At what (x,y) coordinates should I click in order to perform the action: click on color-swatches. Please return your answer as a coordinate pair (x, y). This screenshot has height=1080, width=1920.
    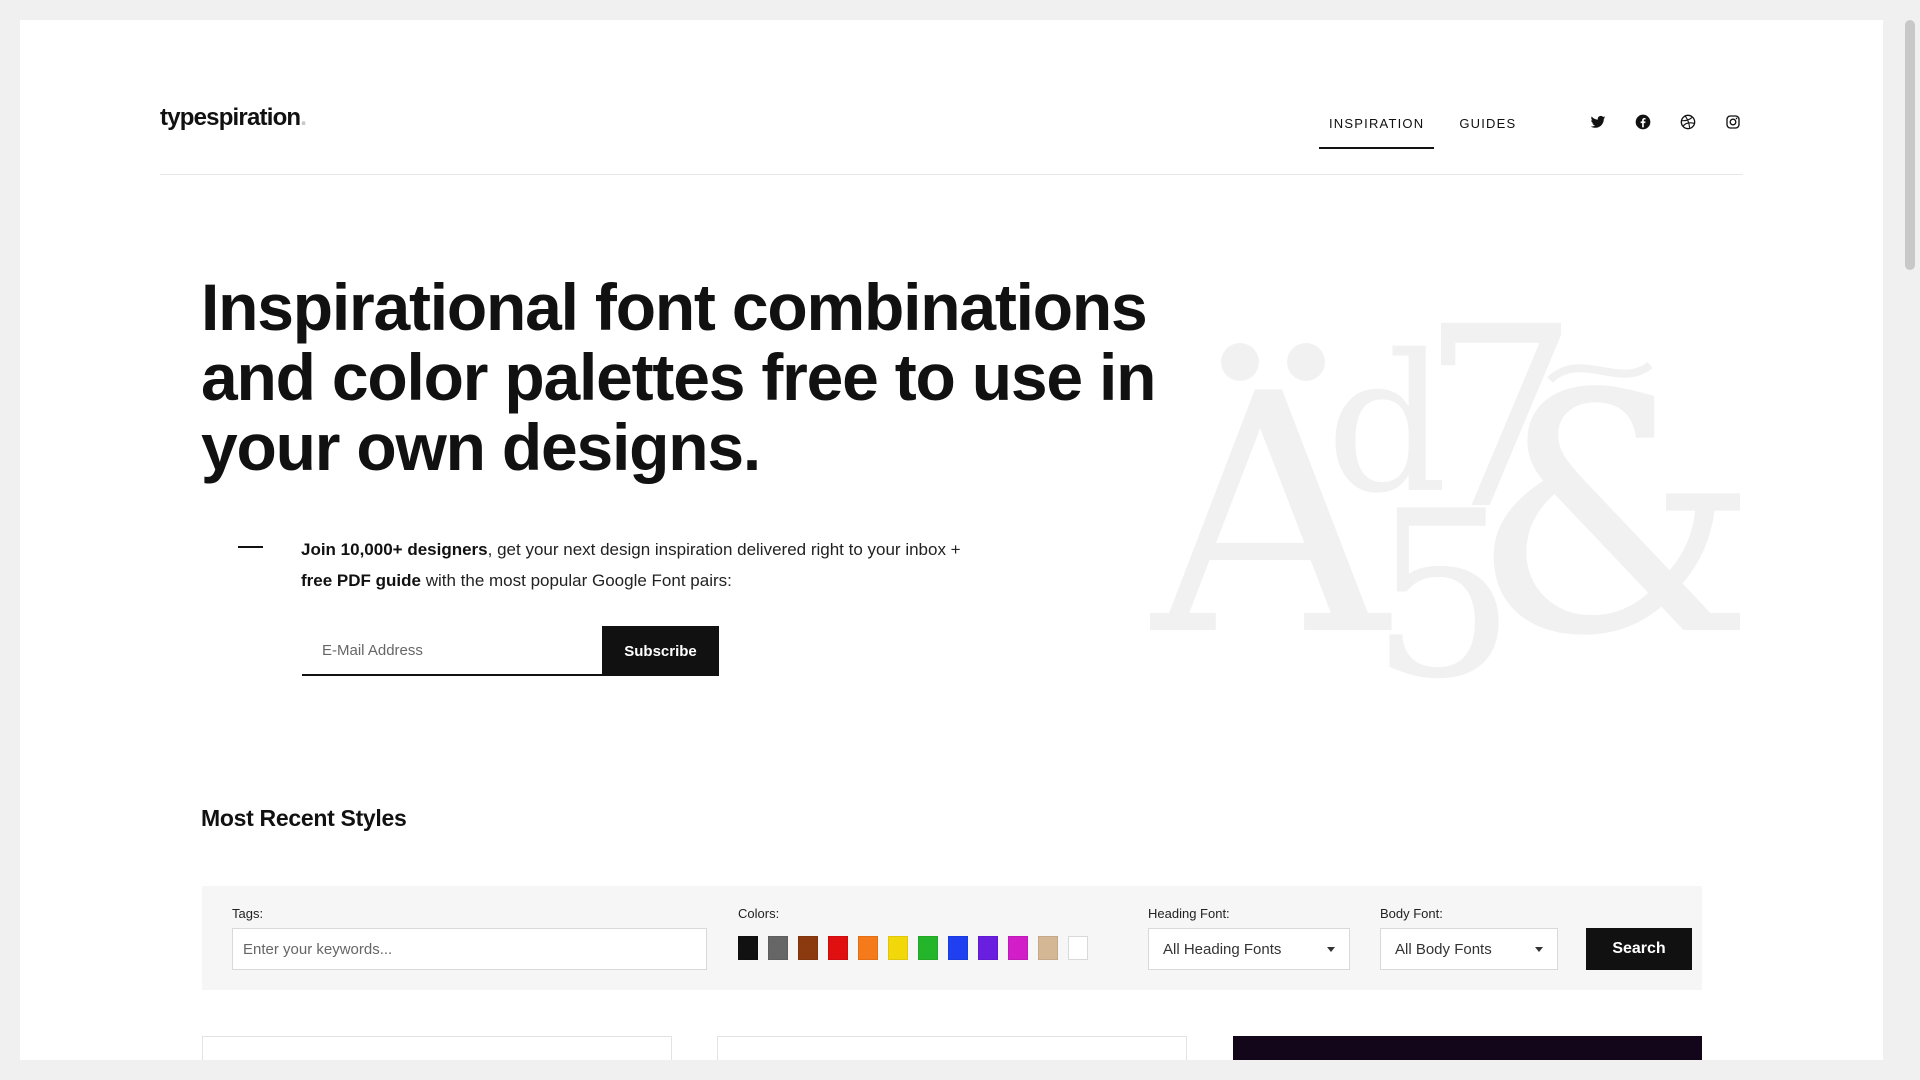
    Looking at the image, I should click on (913, 948).